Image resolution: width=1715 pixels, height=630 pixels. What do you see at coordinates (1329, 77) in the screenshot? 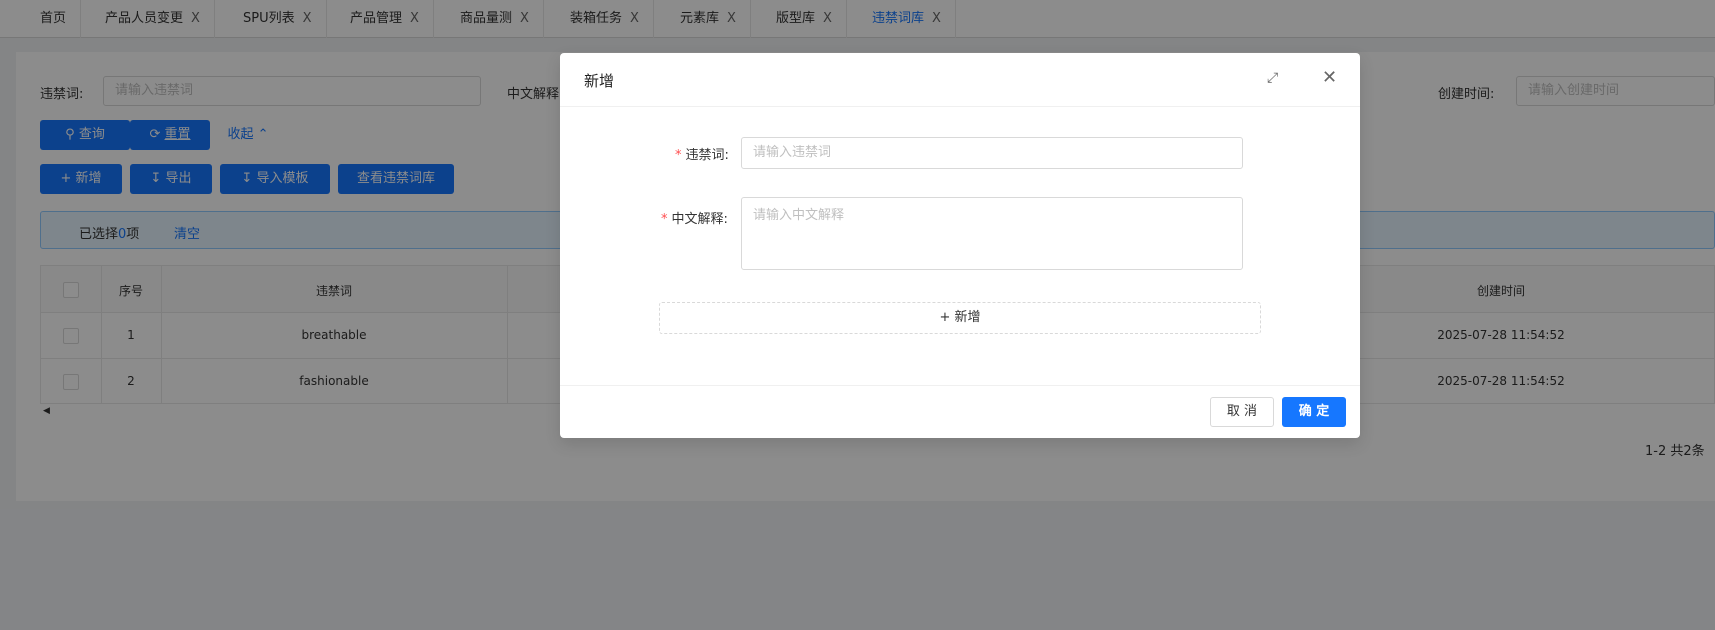
I see `close-icon: ✕` at bounding box center [1329, 77].